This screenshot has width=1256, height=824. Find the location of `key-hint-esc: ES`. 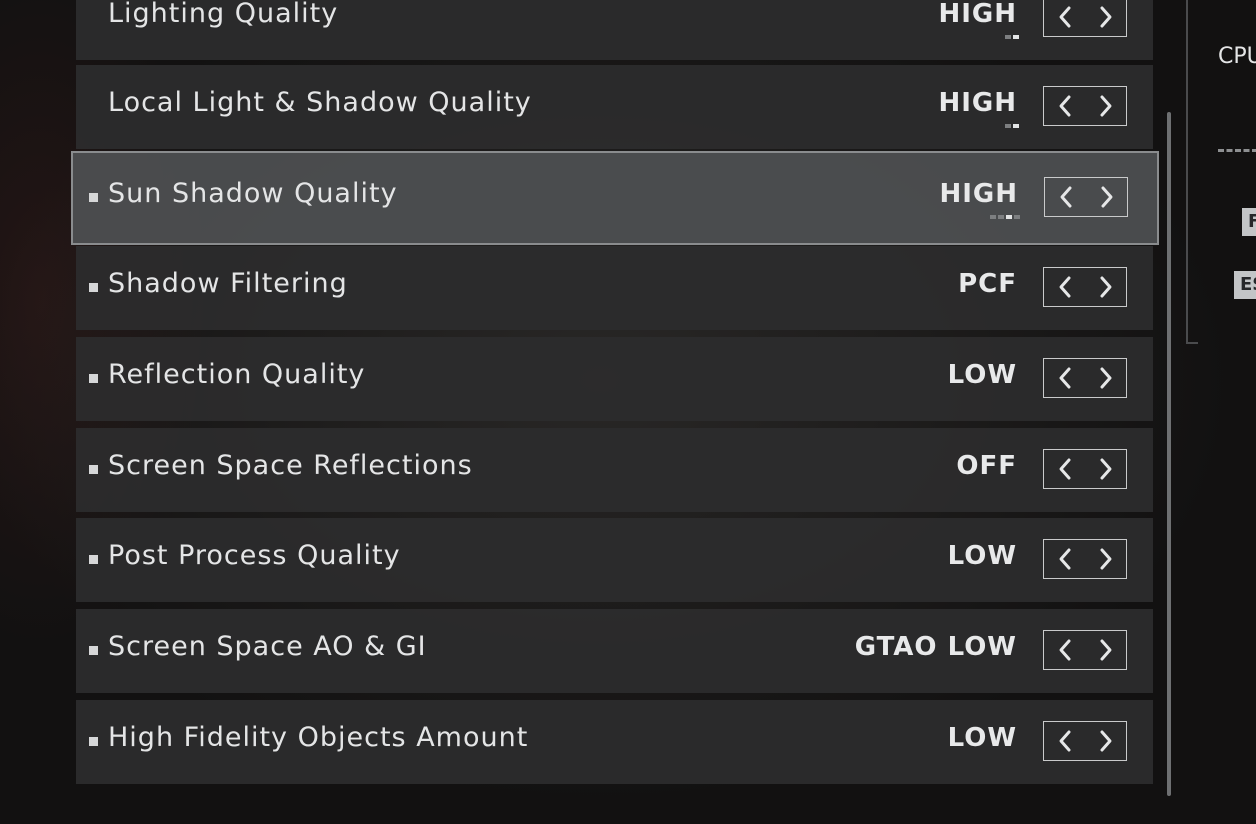

key-hint-esc: ES is located at coordinates (1245, 285).